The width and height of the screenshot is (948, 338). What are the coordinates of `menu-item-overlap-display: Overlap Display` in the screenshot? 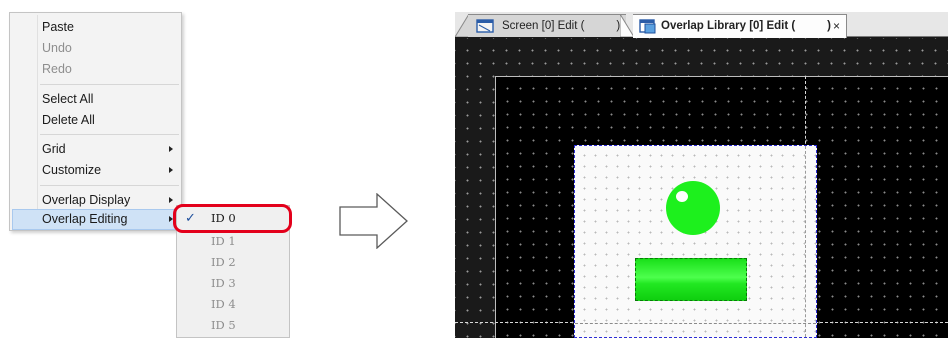 It's located at (95, 200).